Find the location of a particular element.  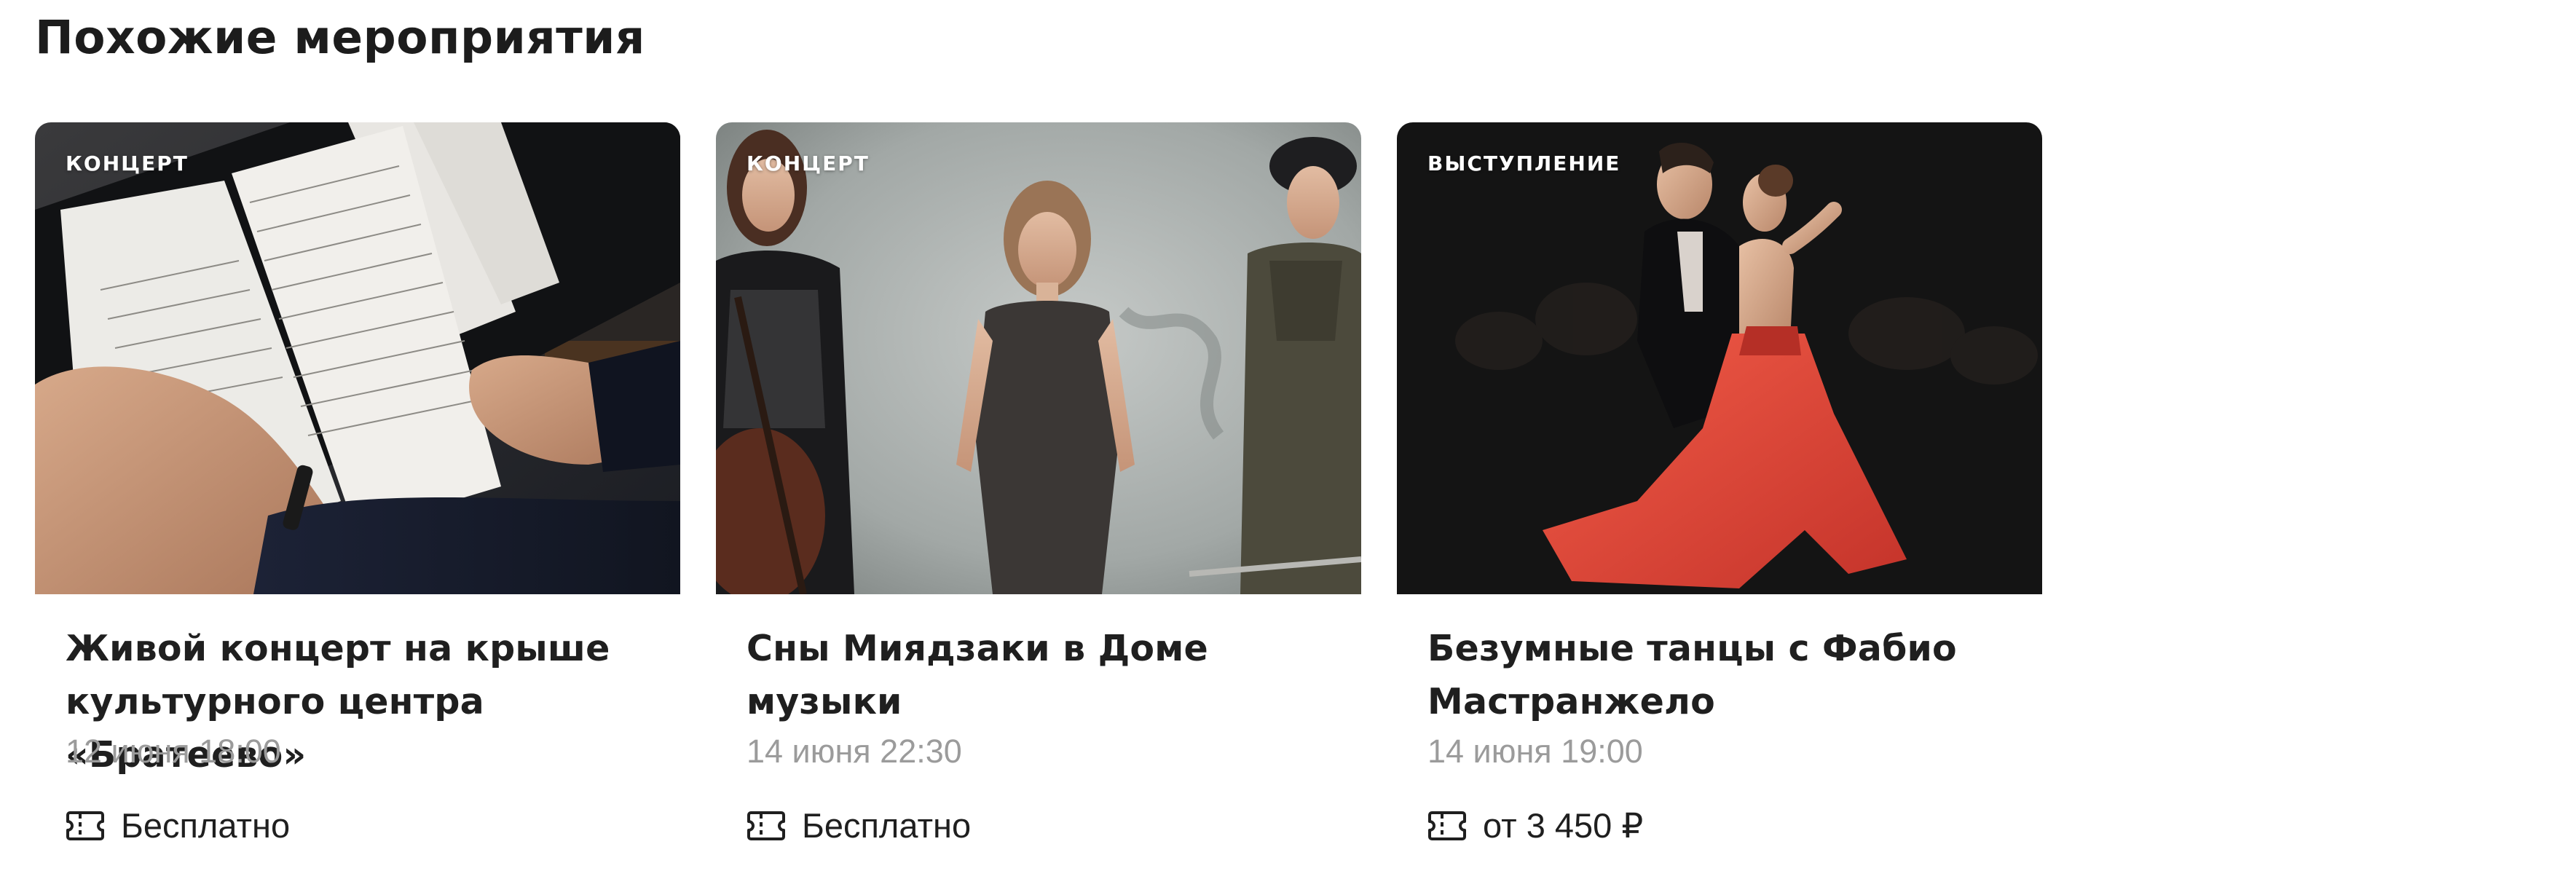

event-title-link: Сны Миядзаки в Доме музыки is located at coordinates (1043, 675).